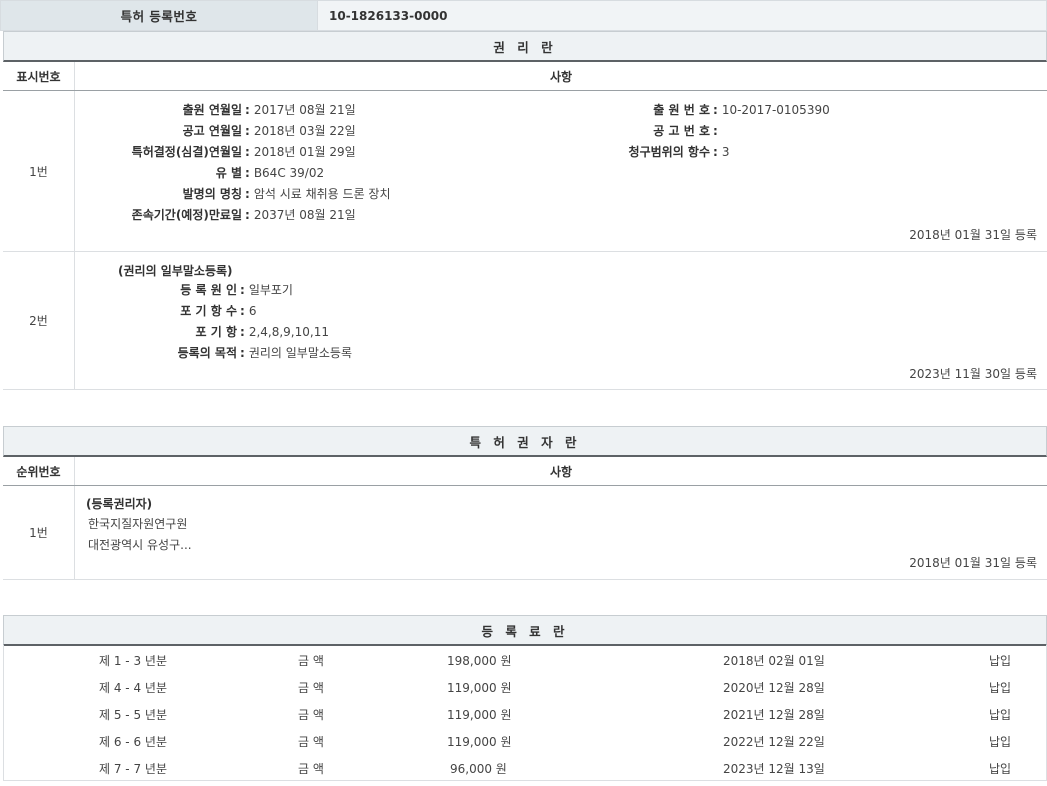 Image resolution: width=1047 pixels, height=786 pixels. Describe the element at coordinates (133, 660) in the screenshot. I see `fee-period: 제 1 - 3 년분` at that location.